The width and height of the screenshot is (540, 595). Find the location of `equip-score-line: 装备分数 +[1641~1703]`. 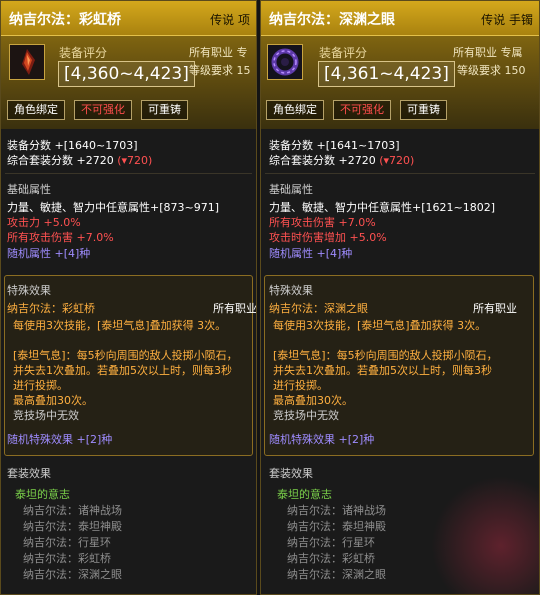

equip-score-line: 装备分数 +[1641~1703] is located at coordinates (334, 145).